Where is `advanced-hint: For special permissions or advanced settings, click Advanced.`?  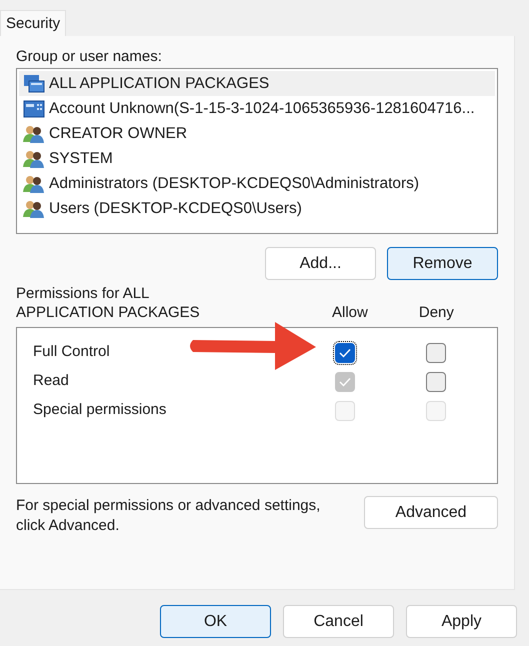
advanced-hint: For special permissions or advanced settings, click Advanced. is located at coordinates (169, 516).